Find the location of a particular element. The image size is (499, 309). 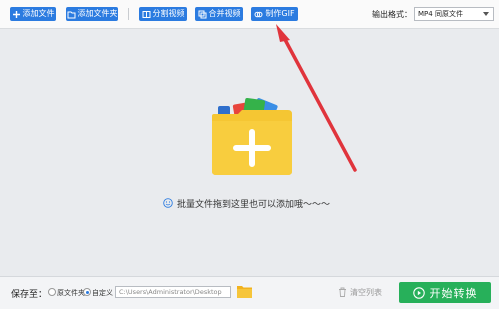

split-video-label: 分割视频 is located at coordinates (168, 13).